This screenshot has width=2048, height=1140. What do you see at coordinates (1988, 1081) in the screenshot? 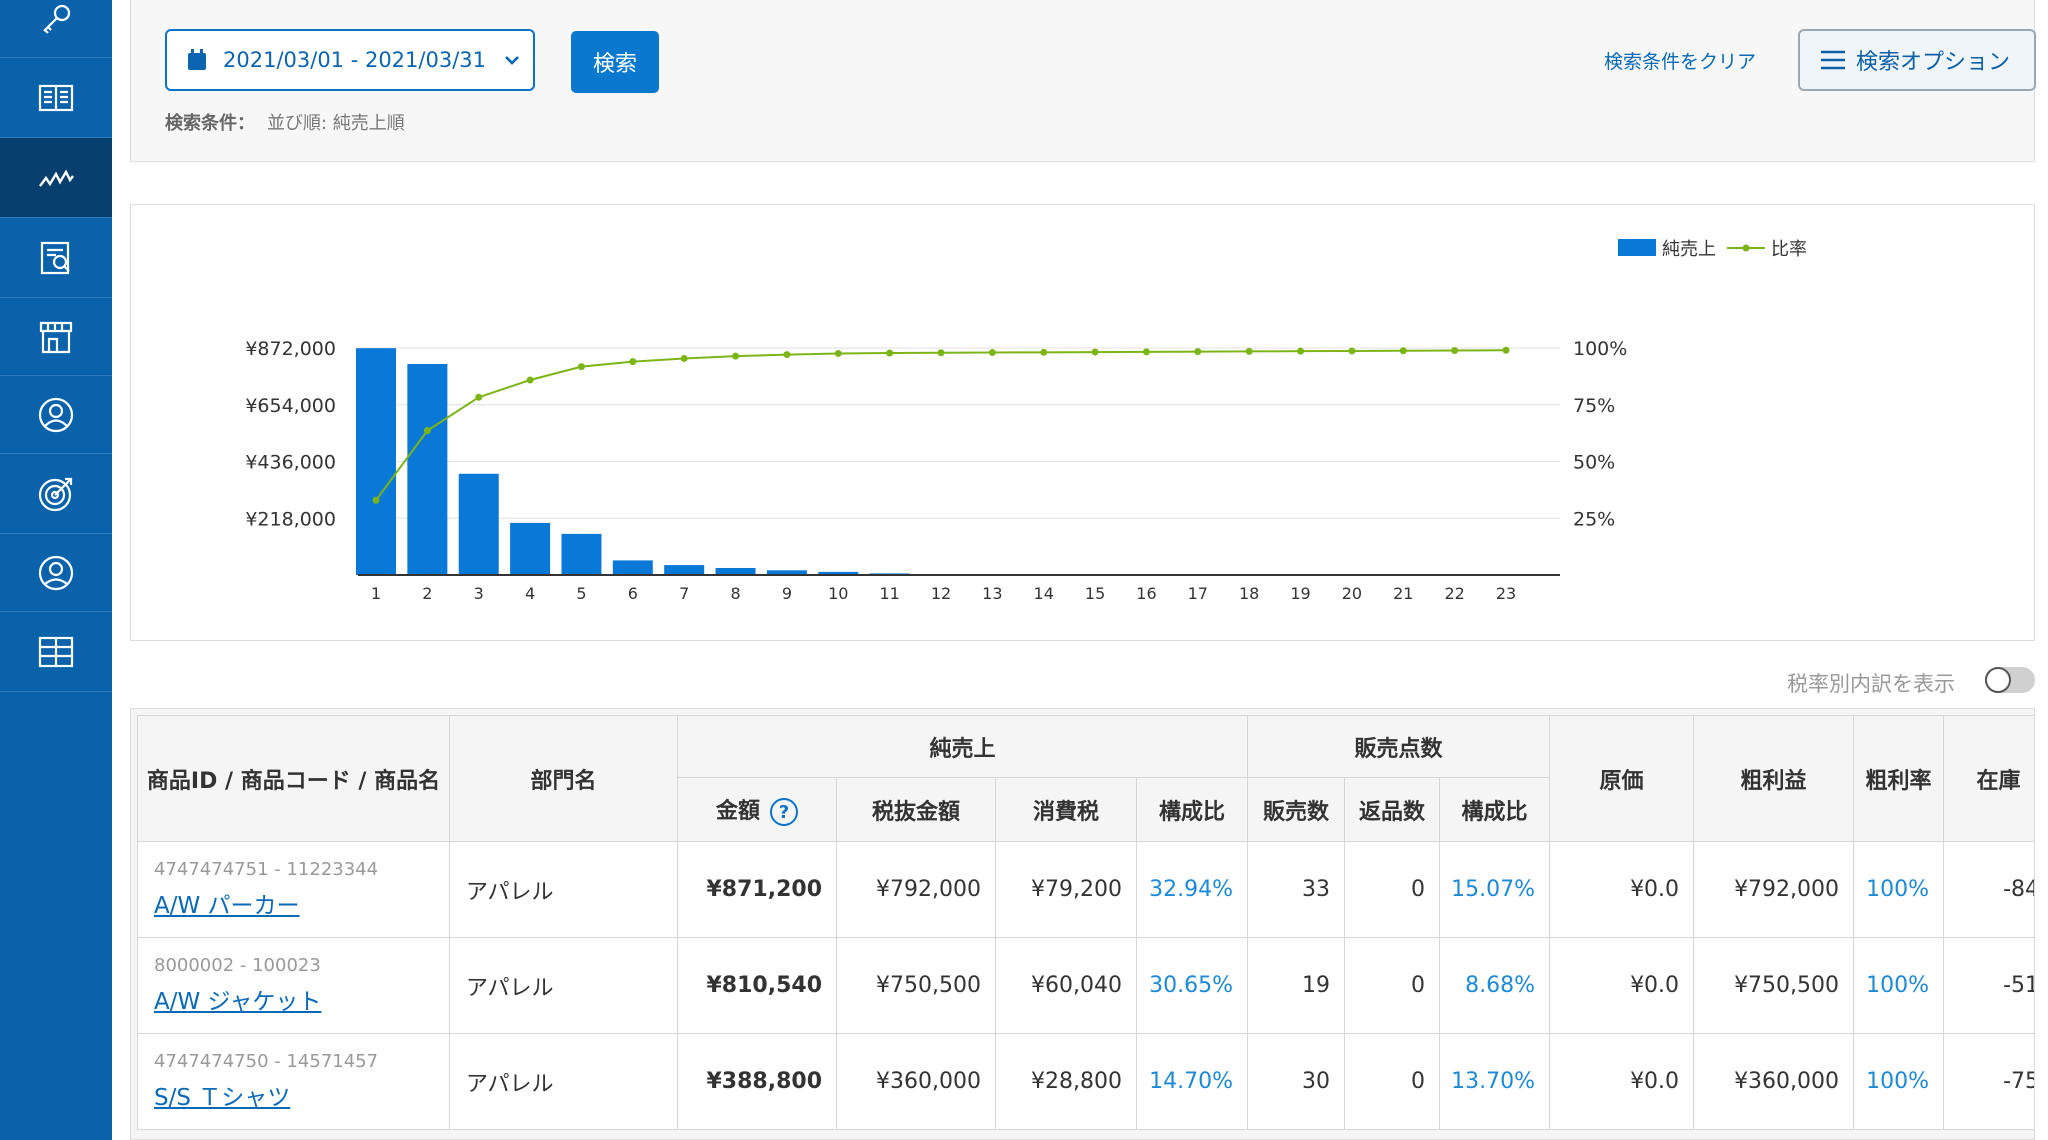
I see `stock-cell: -75` at bounding box center [1988, 1081].